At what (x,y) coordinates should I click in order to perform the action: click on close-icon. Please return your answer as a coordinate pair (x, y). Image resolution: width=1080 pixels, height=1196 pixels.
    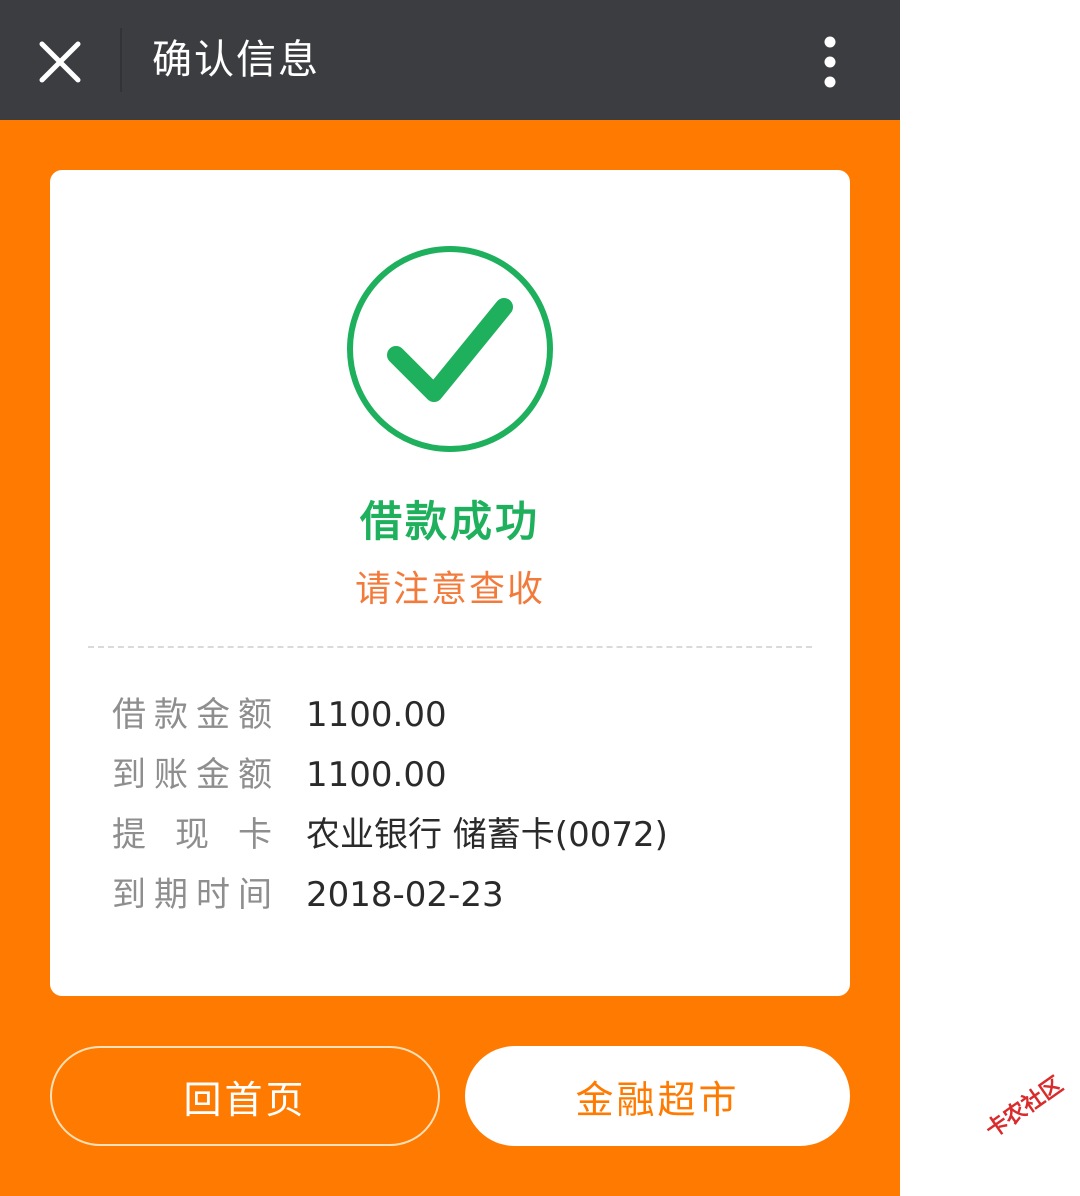
    Looking at the image, I should click on (60, 62).